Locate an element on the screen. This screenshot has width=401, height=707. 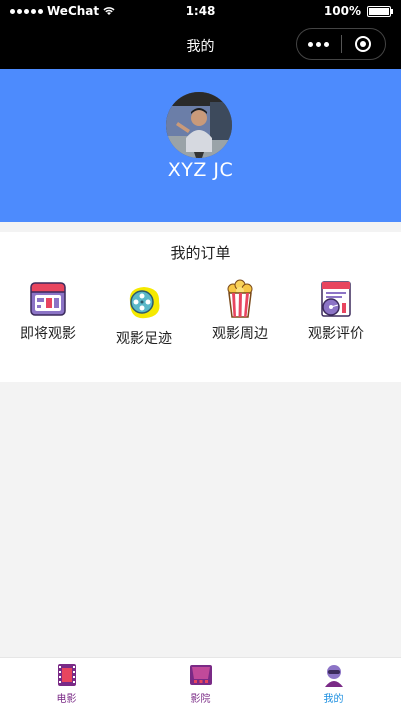
order-item-review: 观影评价 is located at coordinates (336, 310).